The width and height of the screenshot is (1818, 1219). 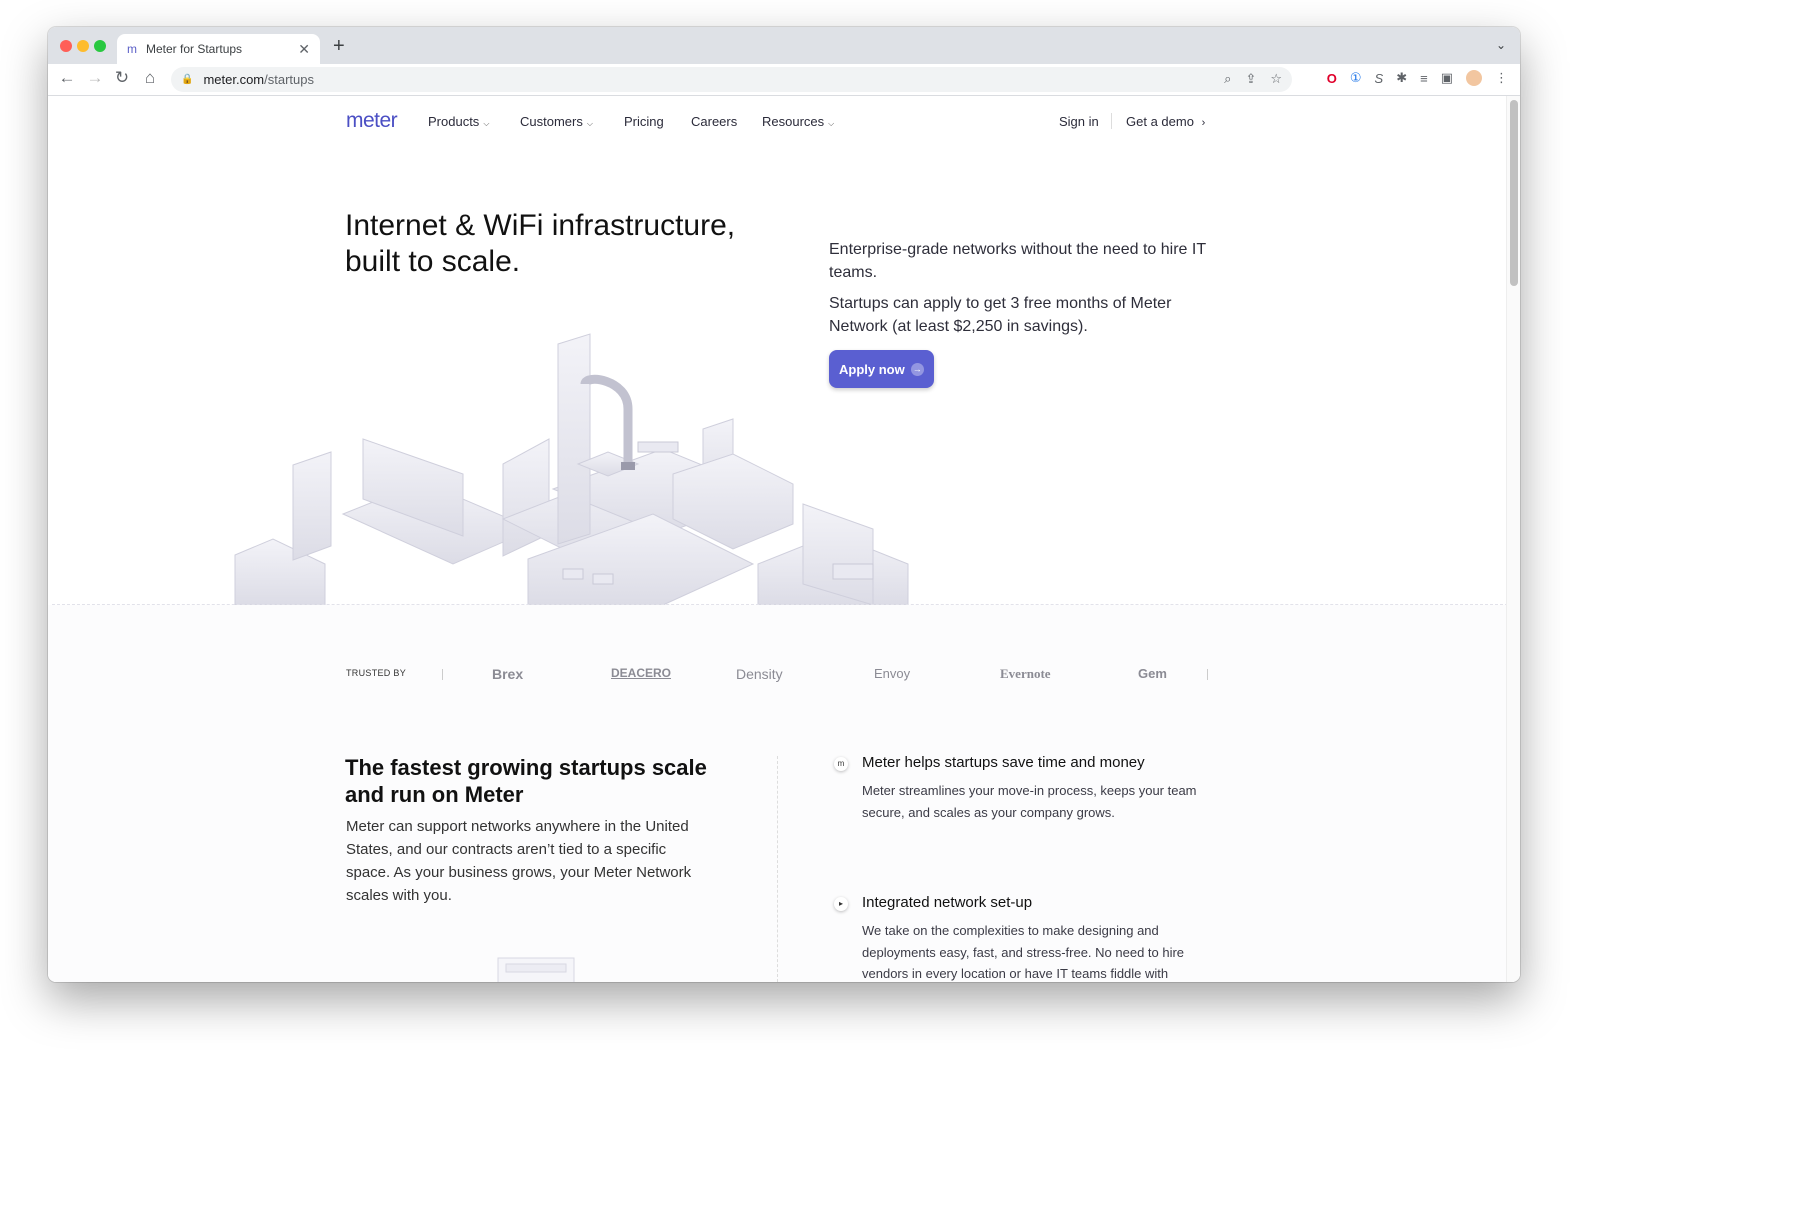 I want to click on close-window-button, so click(x=66, y=46).